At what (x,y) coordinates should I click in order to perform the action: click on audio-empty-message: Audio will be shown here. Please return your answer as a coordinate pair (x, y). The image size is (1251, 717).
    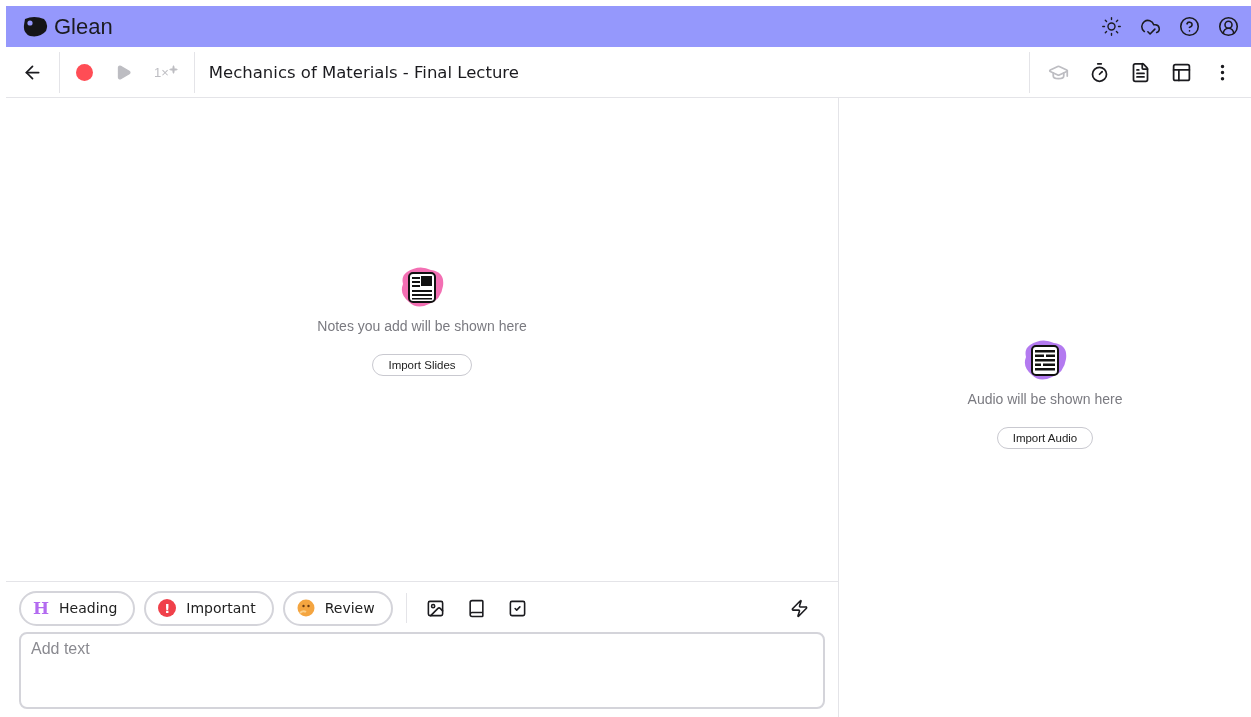
    Looking at the image, I should click on (1045, 399).